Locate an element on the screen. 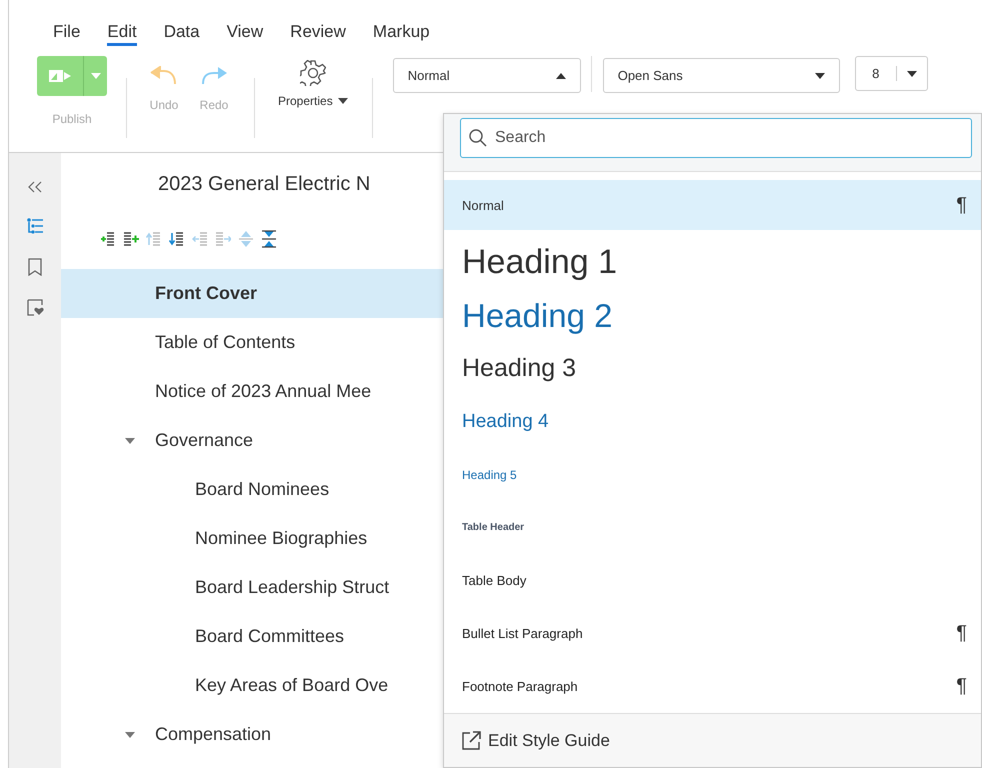 This screenshot has height=768, width=982. tree-item: Nominee Biographies is located at coordinates (281, 538).